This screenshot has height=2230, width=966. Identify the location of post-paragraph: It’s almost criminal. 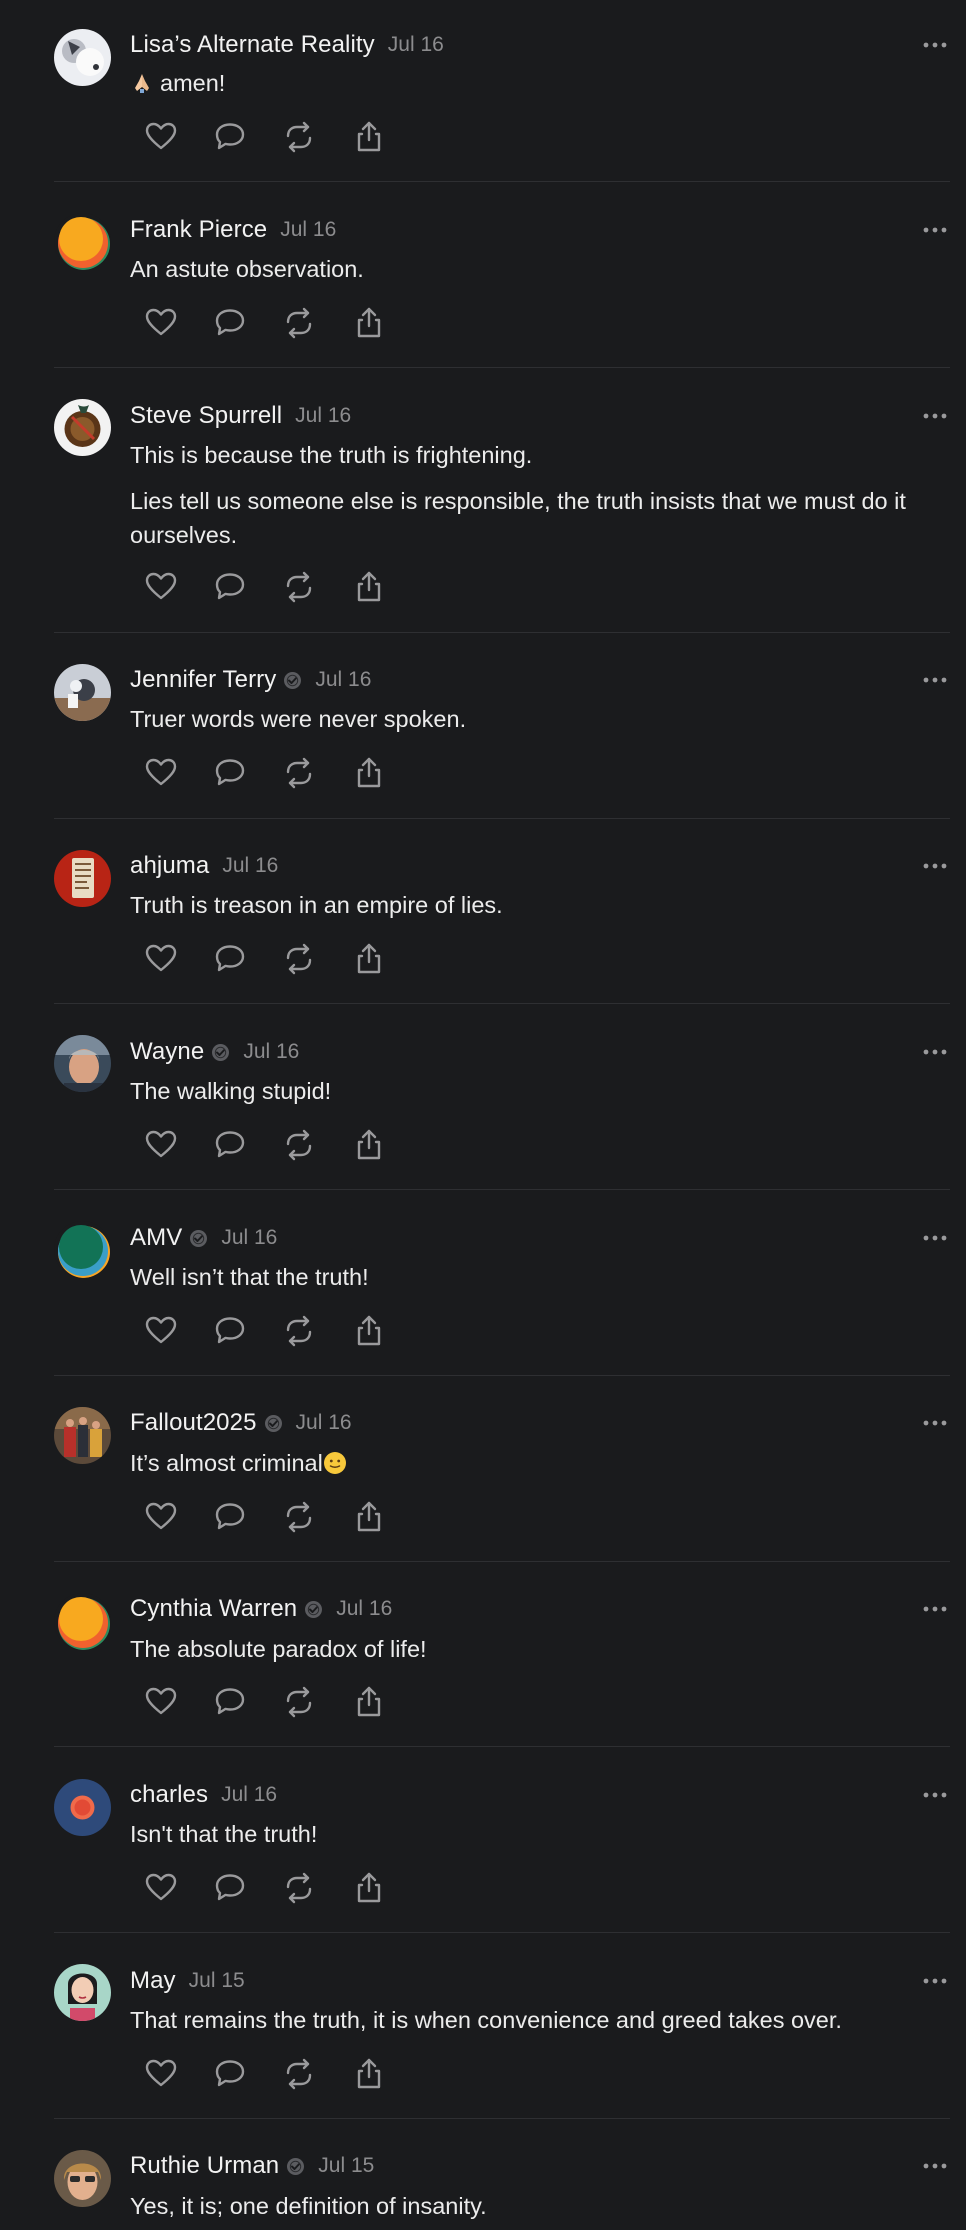
(539, 1463).